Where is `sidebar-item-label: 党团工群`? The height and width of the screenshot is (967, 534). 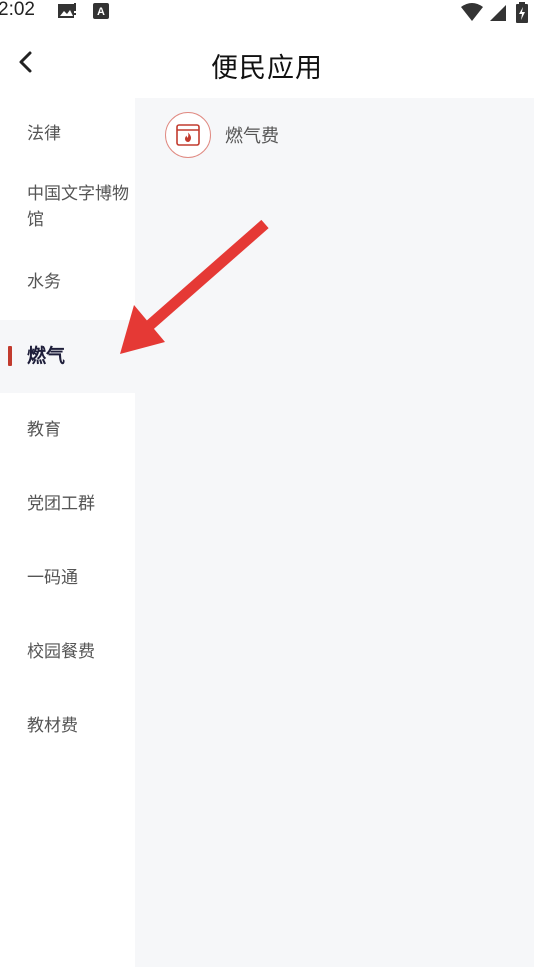
sidebar-item-label: 党团工群 is located at coordinates (61, 504).